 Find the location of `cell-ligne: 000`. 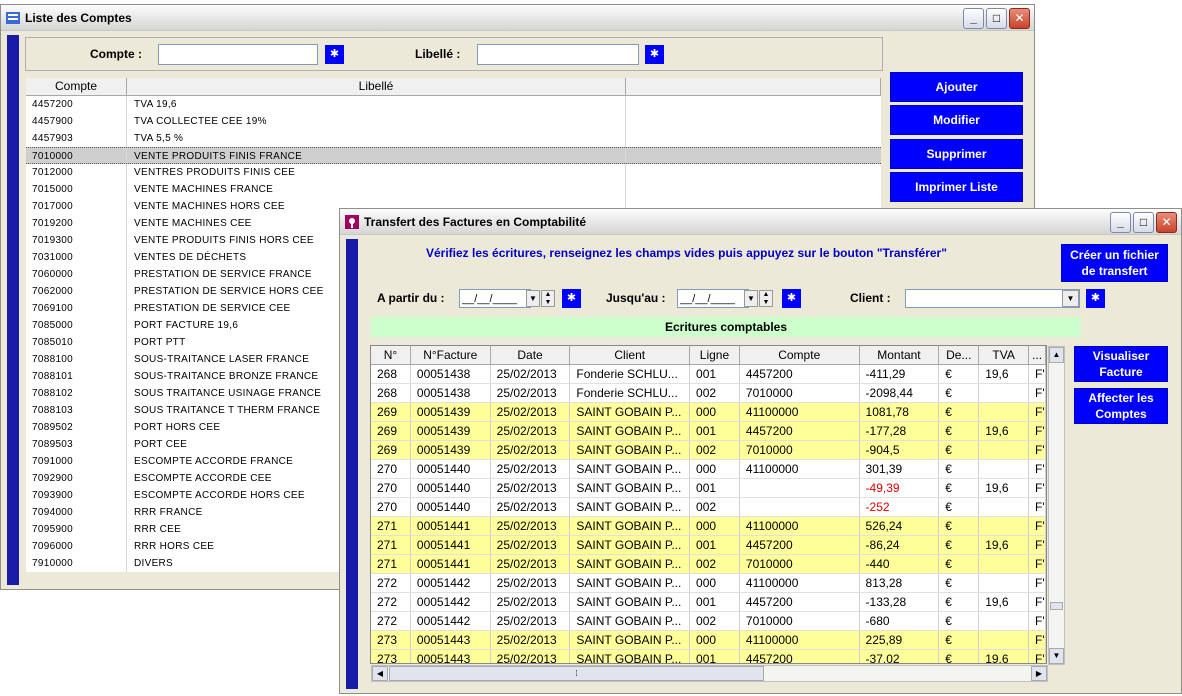

cell-ligne: 000 is located at coordinates (715, 583).